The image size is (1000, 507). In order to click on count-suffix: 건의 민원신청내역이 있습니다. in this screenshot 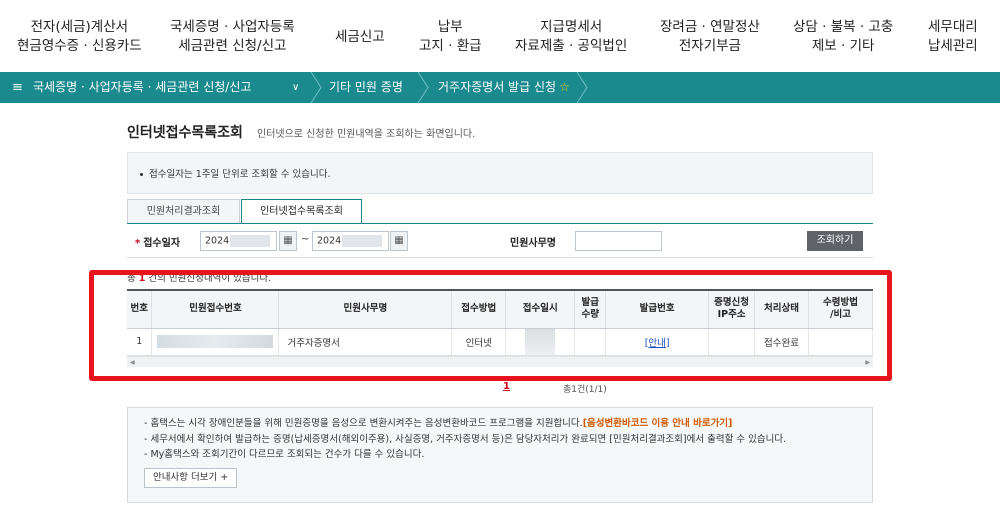, I will do `click(208, 278)`.